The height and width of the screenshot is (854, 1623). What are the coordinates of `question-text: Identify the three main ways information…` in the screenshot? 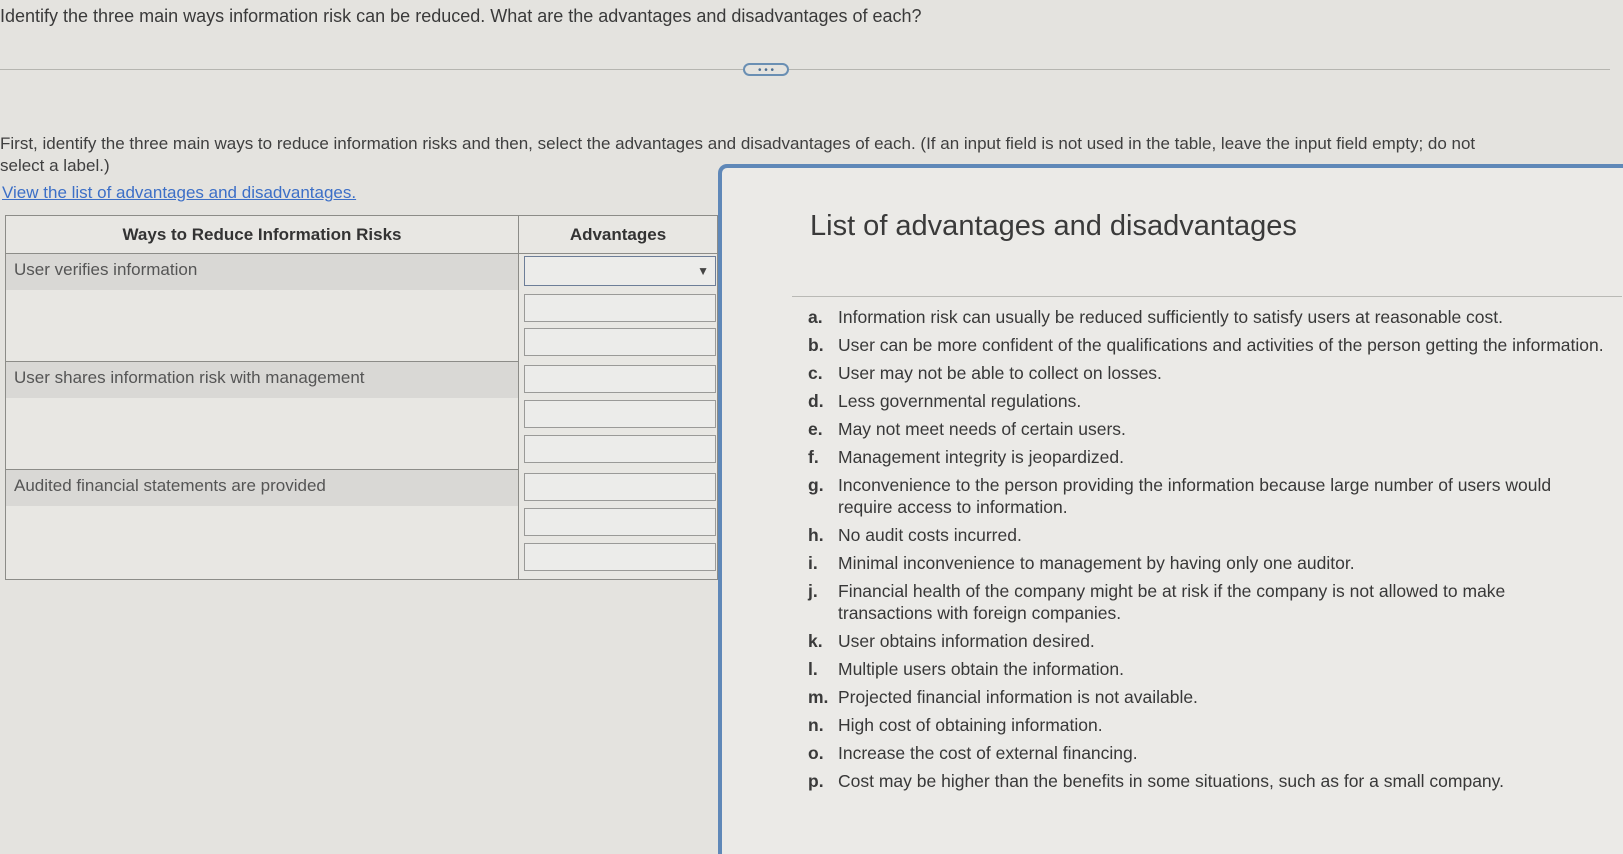 It's located at (461, 16).